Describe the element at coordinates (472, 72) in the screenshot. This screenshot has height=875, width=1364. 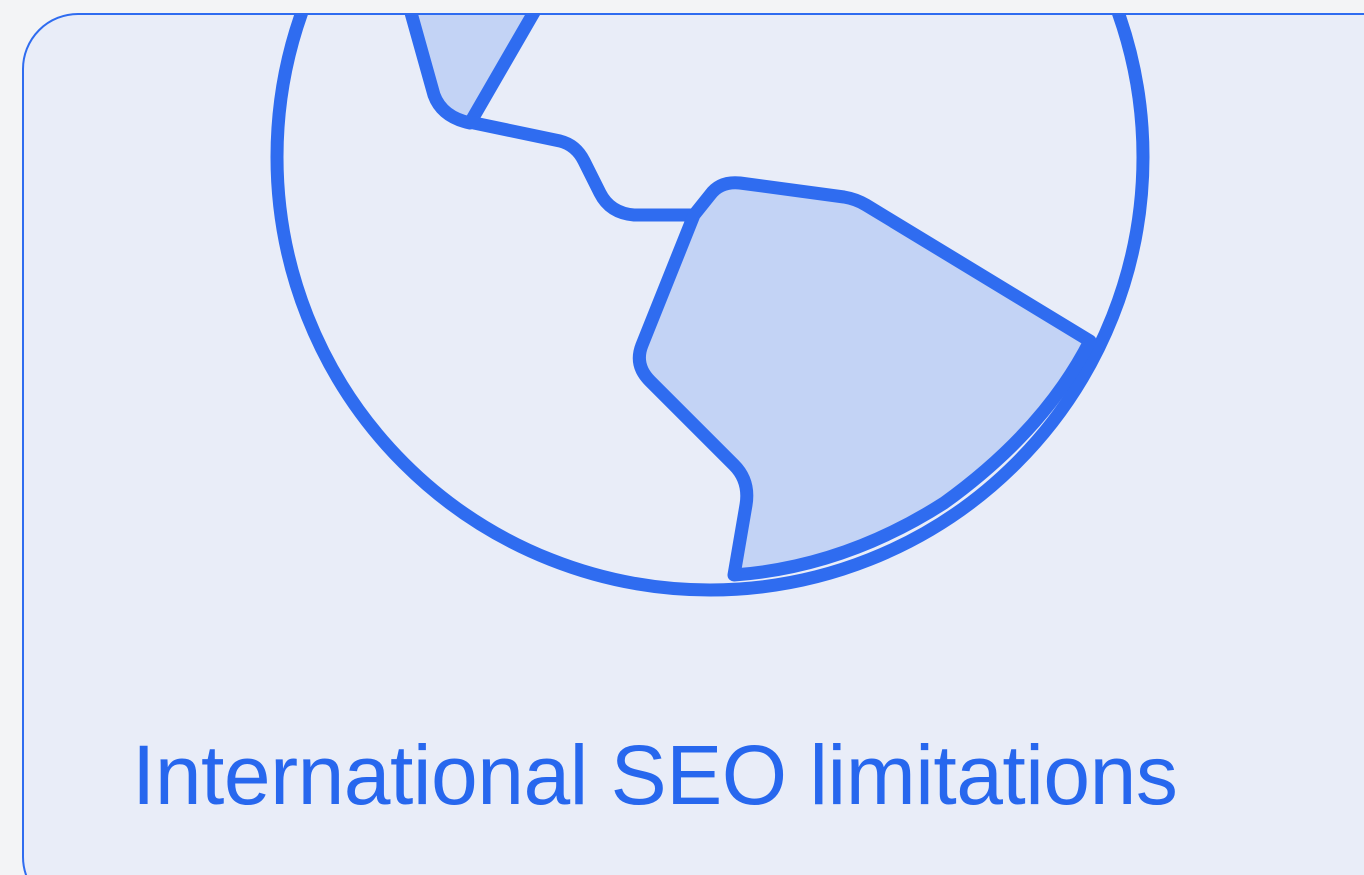
I see `north-america-shape` at that location.